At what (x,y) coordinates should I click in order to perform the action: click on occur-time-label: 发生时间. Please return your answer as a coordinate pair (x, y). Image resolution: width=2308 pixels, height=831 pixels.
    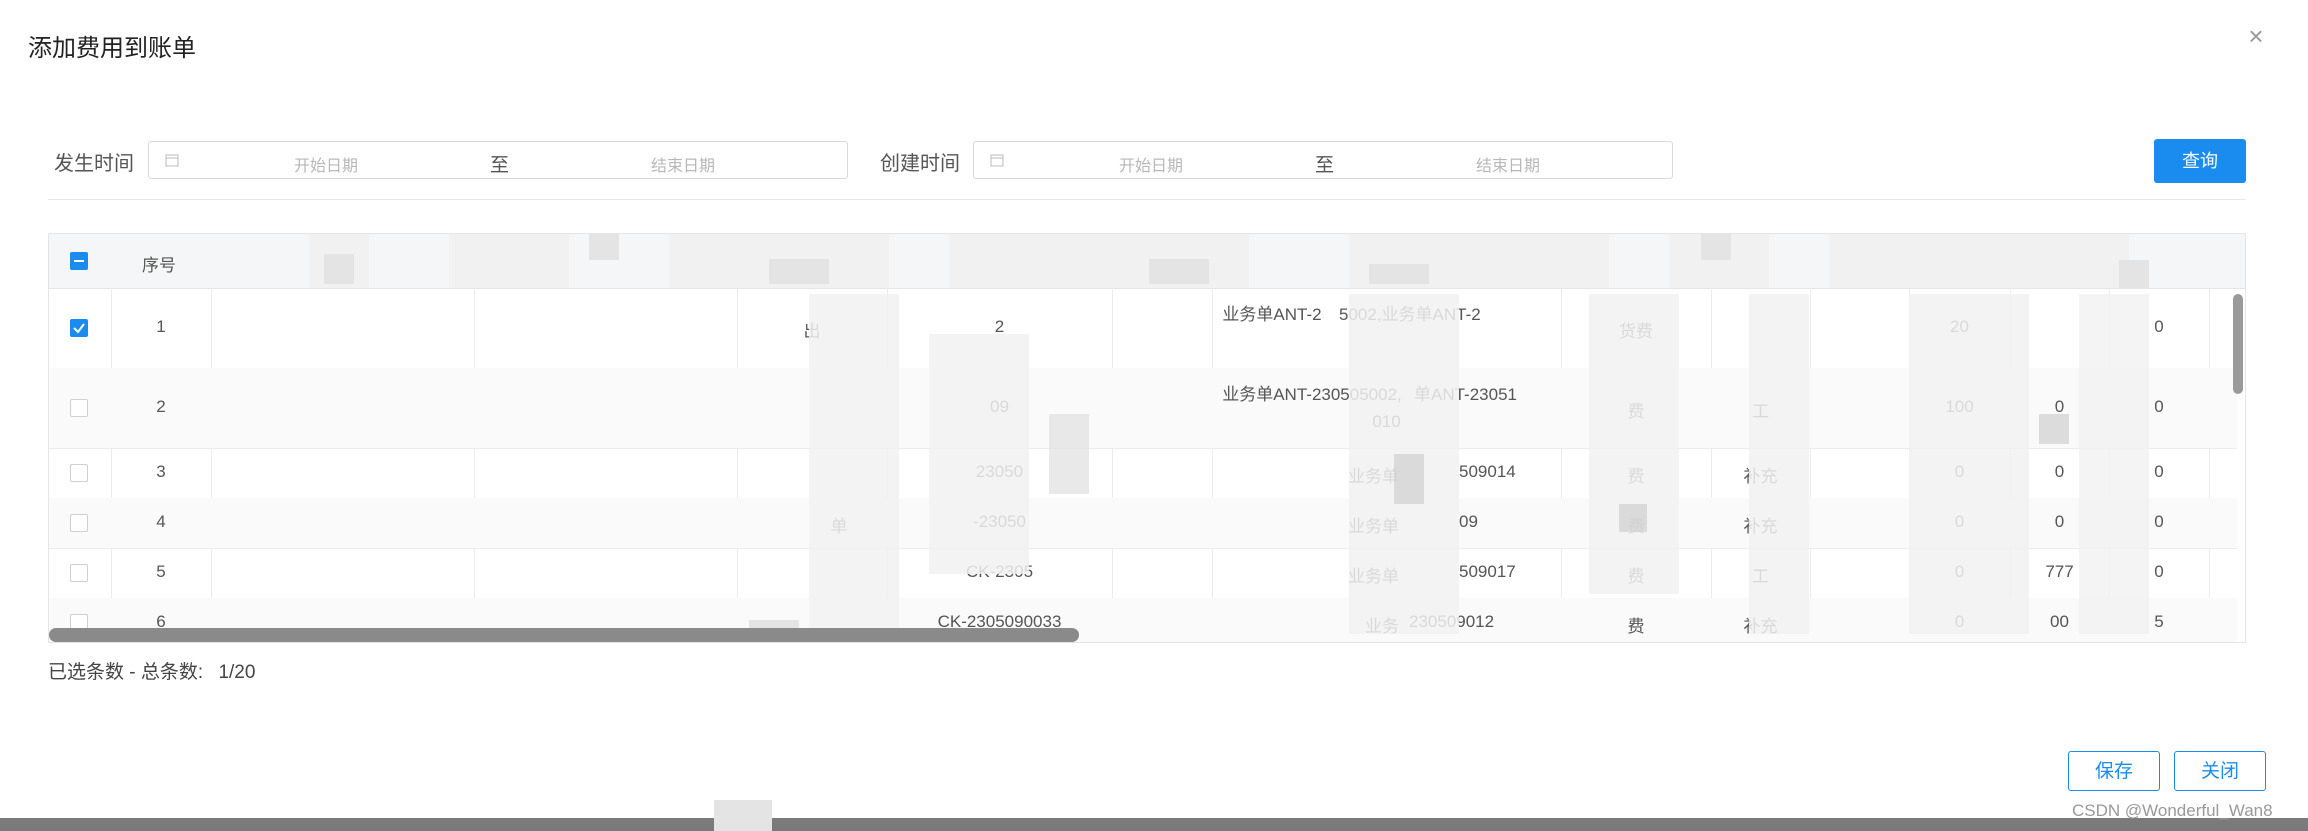
    Looking at the image, I should click on (94, 164).